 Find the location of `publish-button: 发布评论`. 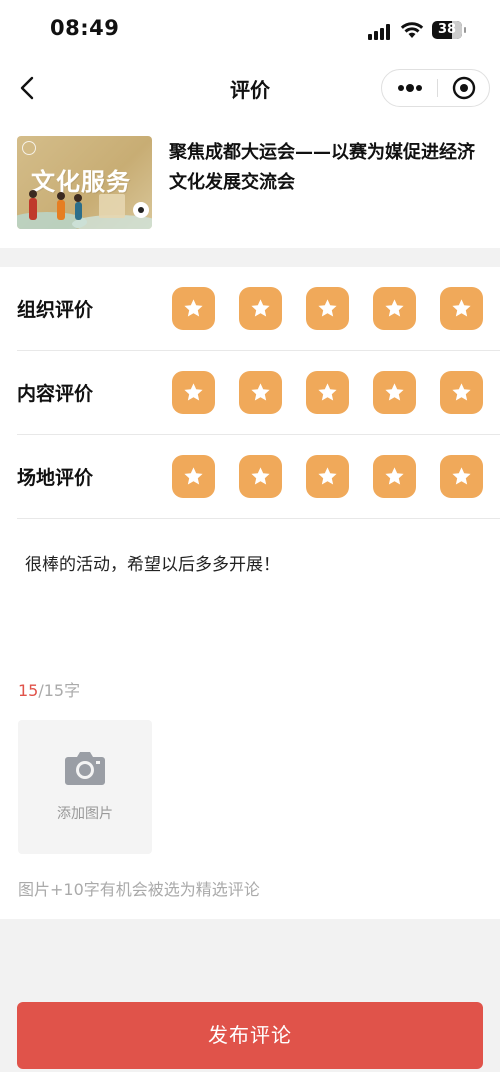

publish-button: 发布评论 is located at coordinates (250, 1035).